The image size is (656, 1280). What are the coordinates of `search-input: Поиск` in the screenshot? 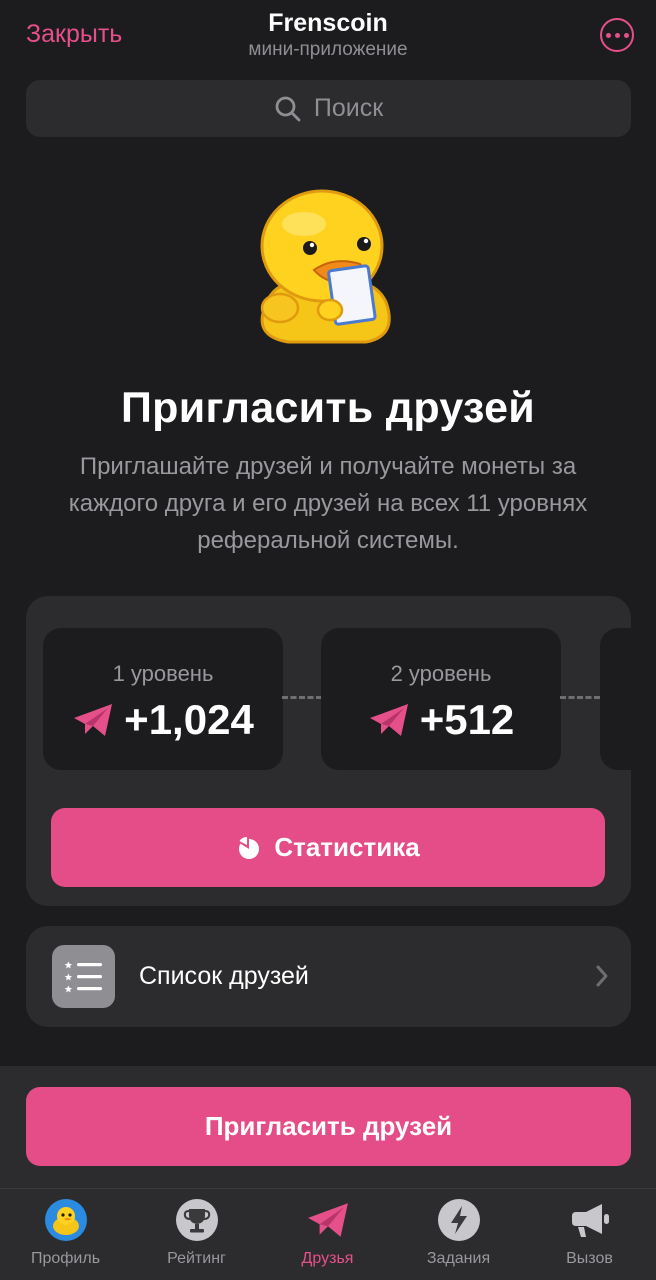 It's located at (328, 108).